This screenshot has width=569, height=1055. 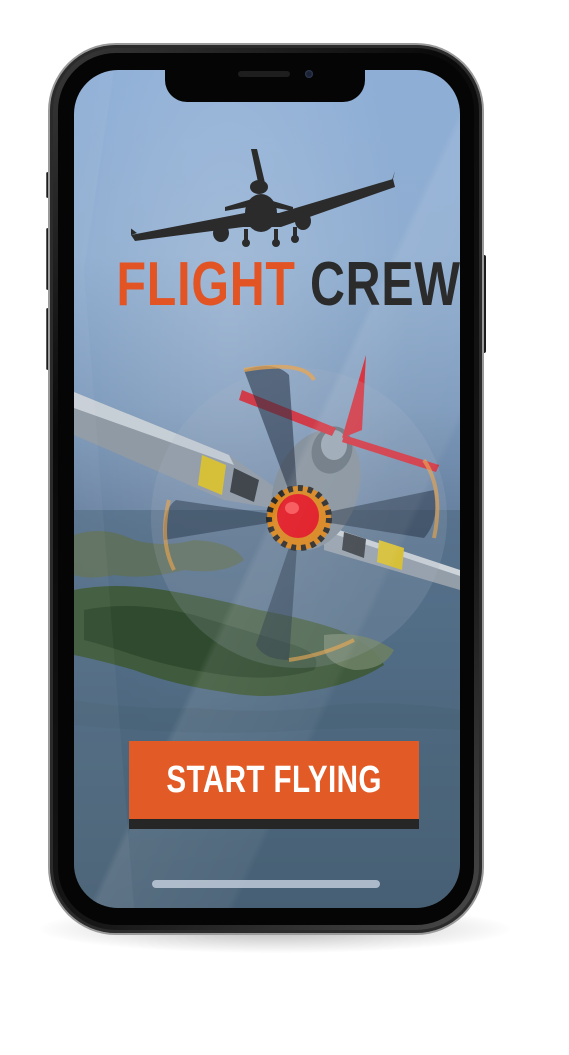 I want to click on logo-word-crew: CREW, so click(x=385, y=284).